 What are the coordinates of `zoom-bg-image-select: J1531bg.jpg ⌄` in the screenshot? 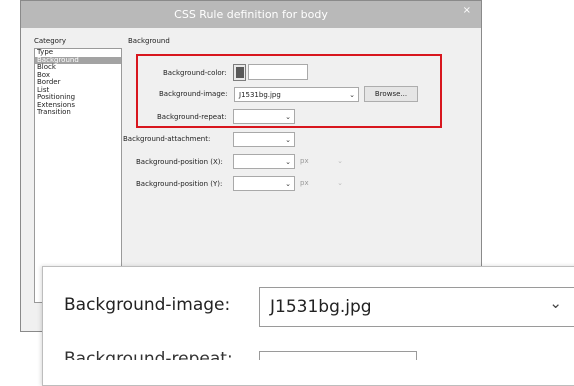 It's located at (416, 307).